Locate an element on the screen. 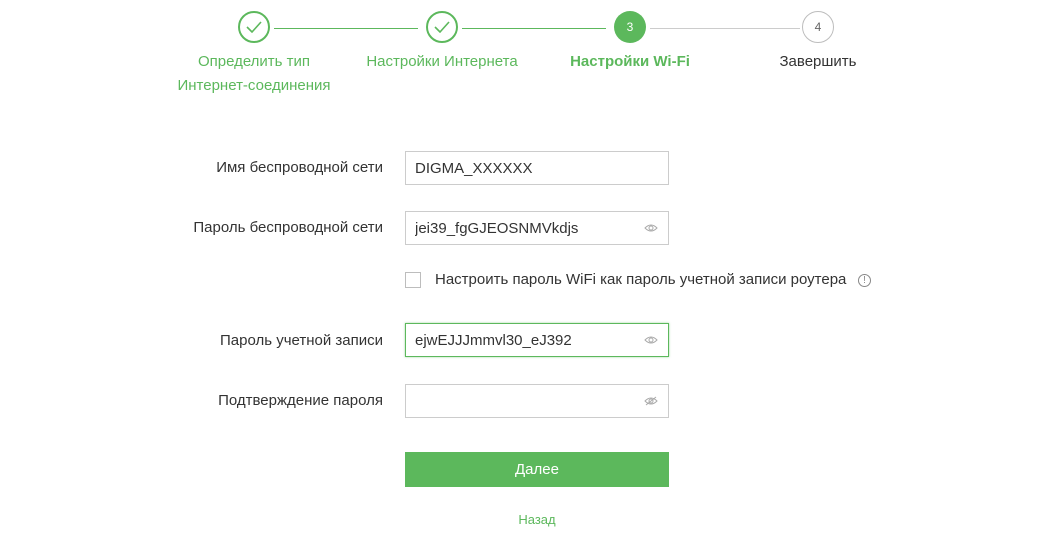  step-3-number: 3 is located at coordinates (630, 27).